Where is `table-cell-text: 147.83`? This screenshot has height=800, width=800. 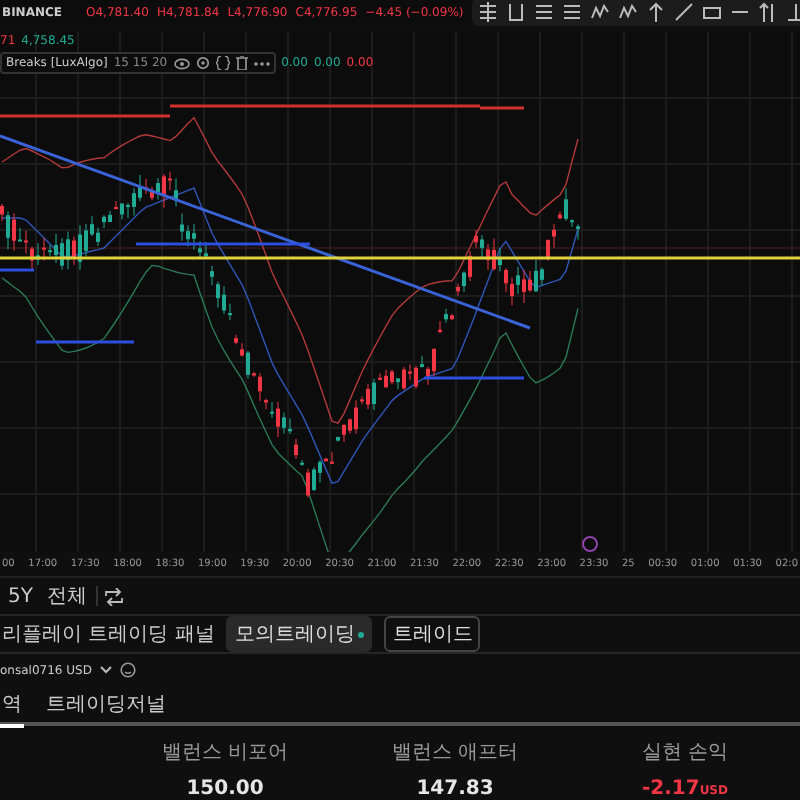 table-cell-text: 147.83 is located at coordinates (455, 789).